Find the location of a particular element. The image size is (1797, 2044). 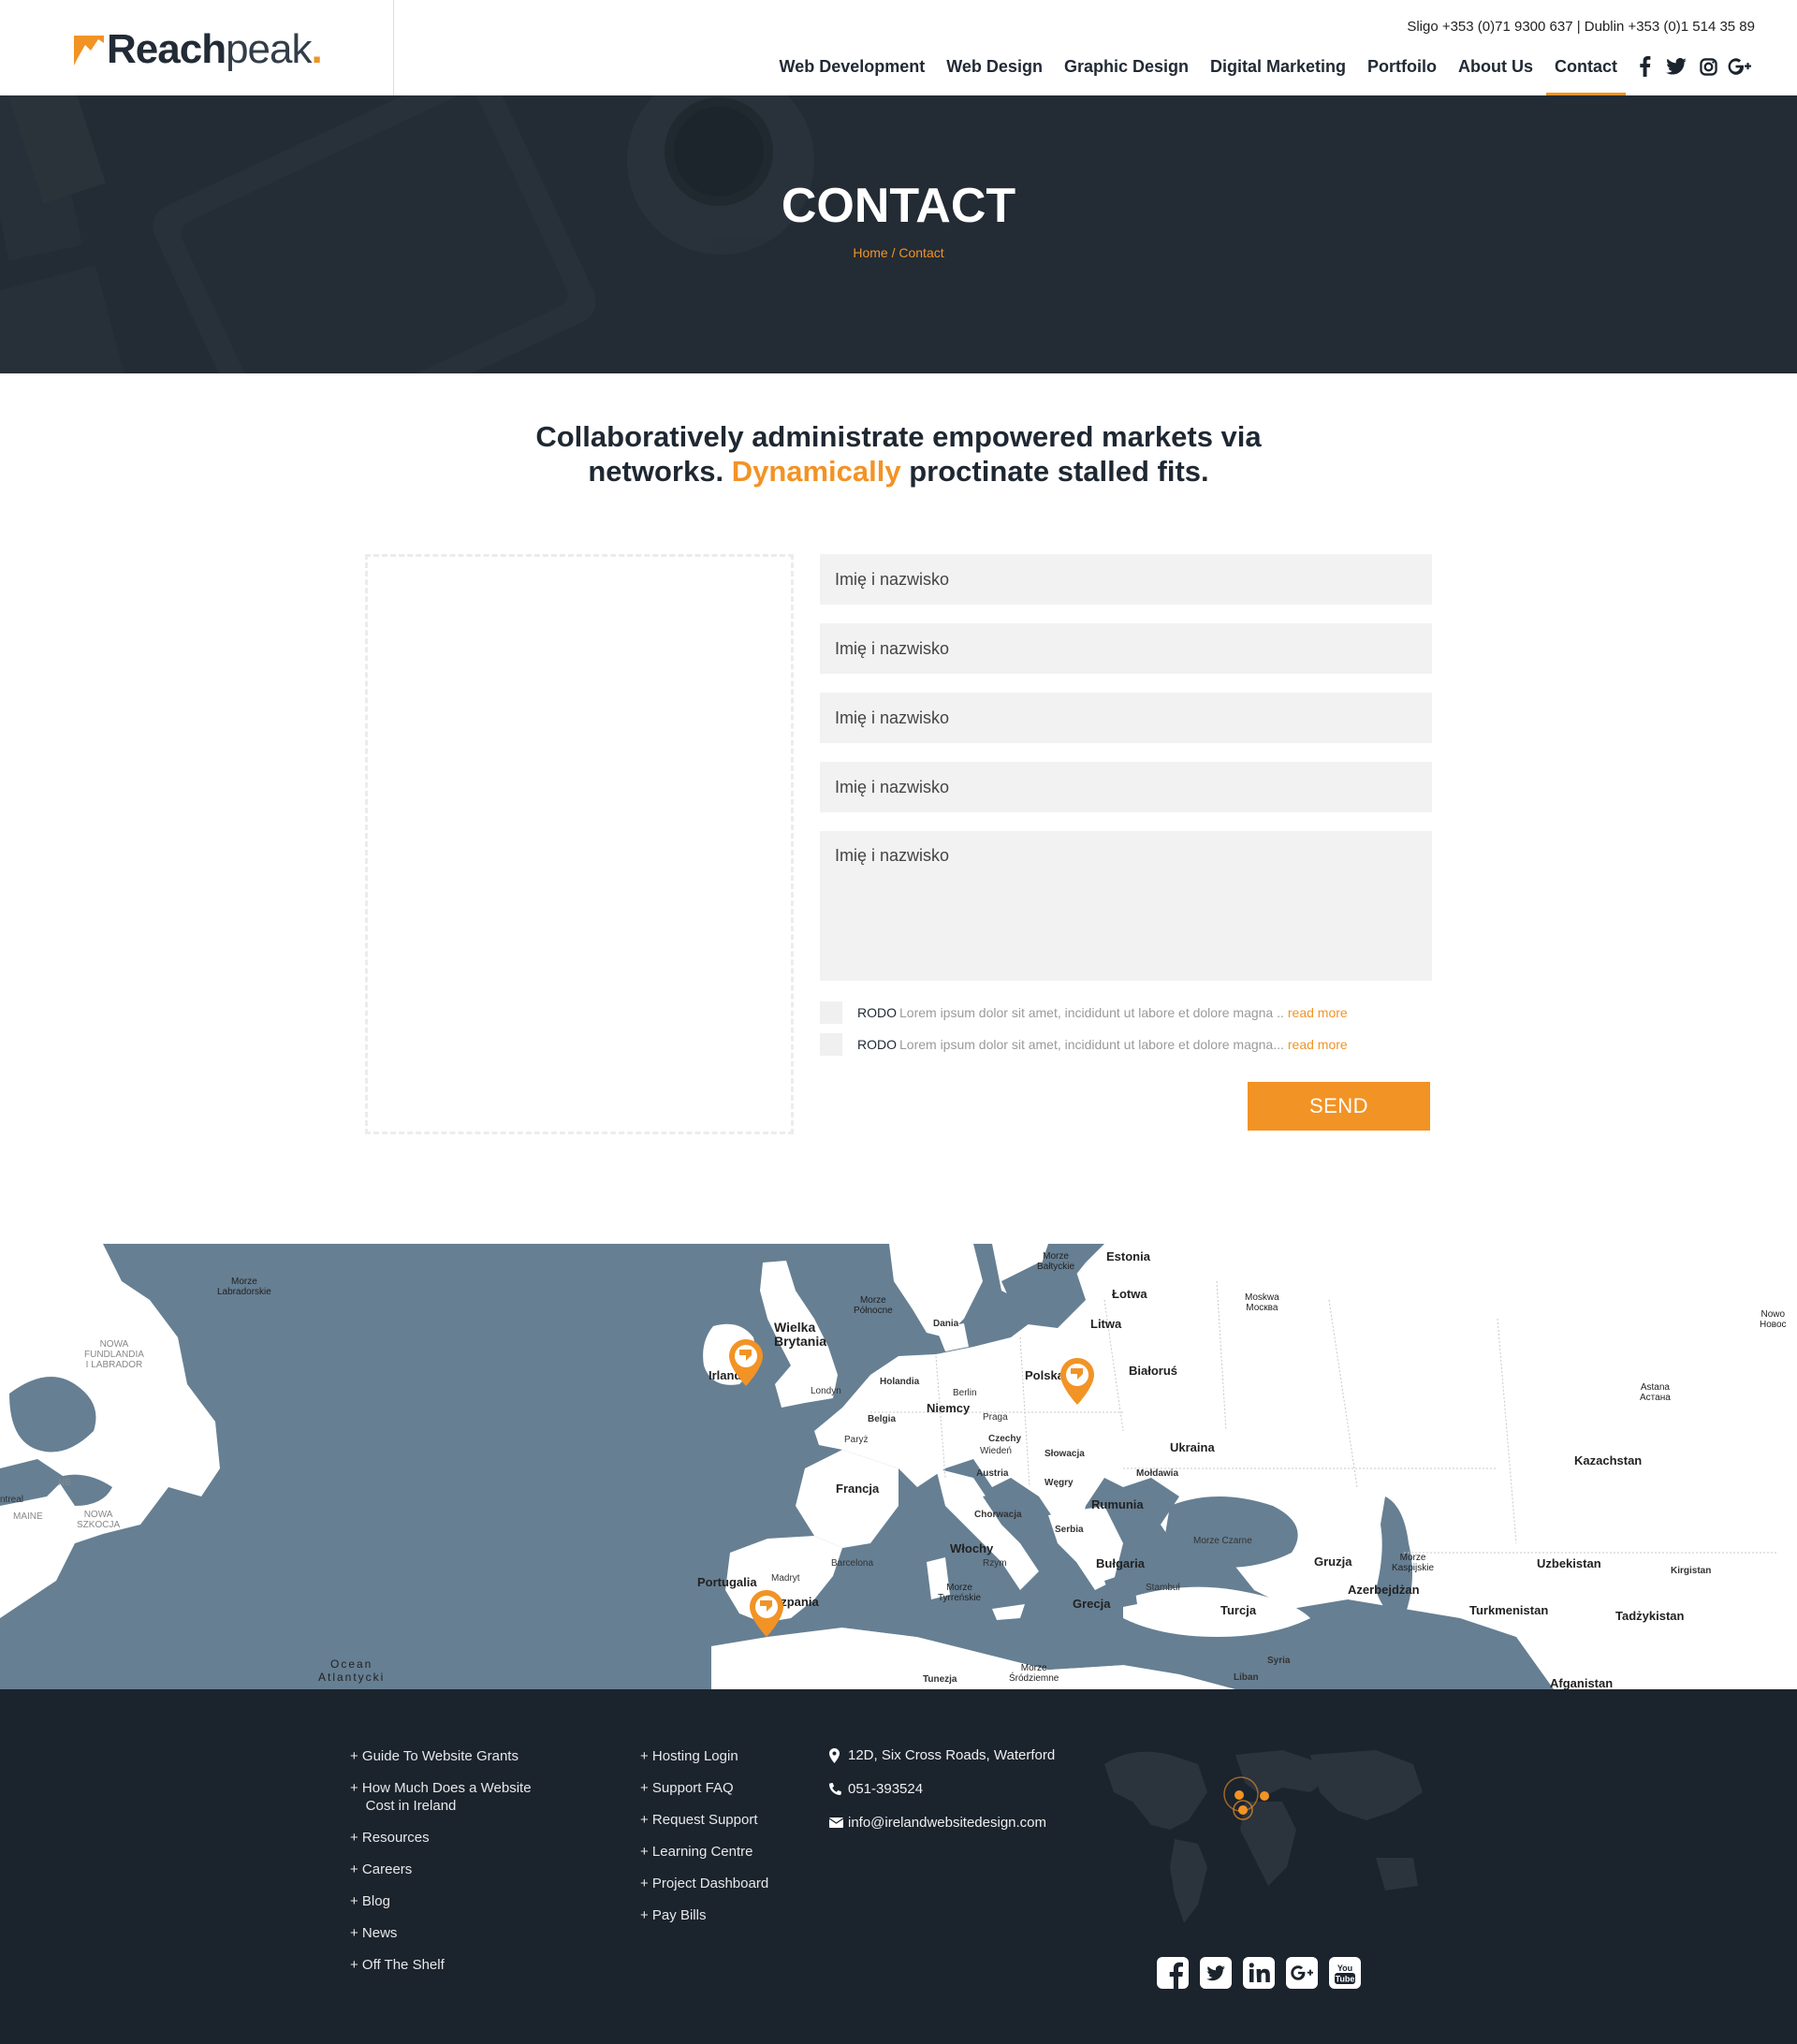

logo: Reachpeak. is located at coordinates (198, 49).